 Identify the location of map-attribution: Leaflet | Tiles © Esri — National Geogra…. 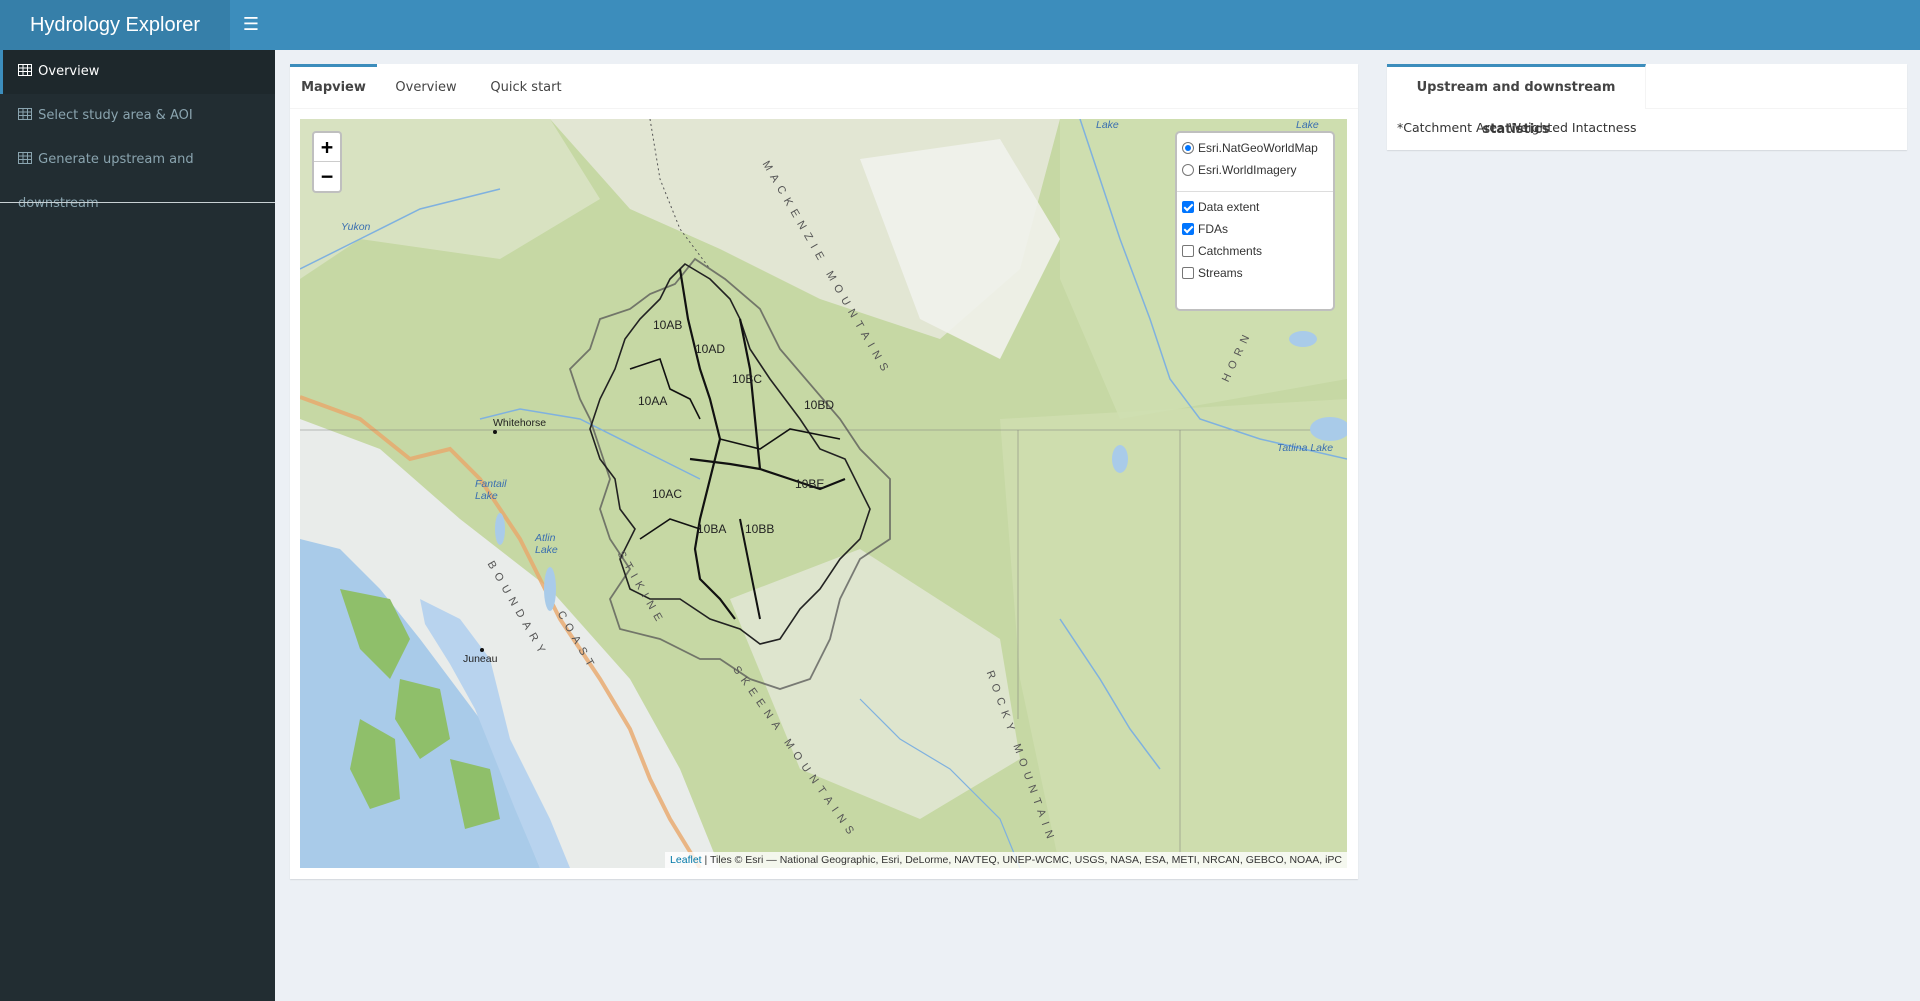
(1006, 860).